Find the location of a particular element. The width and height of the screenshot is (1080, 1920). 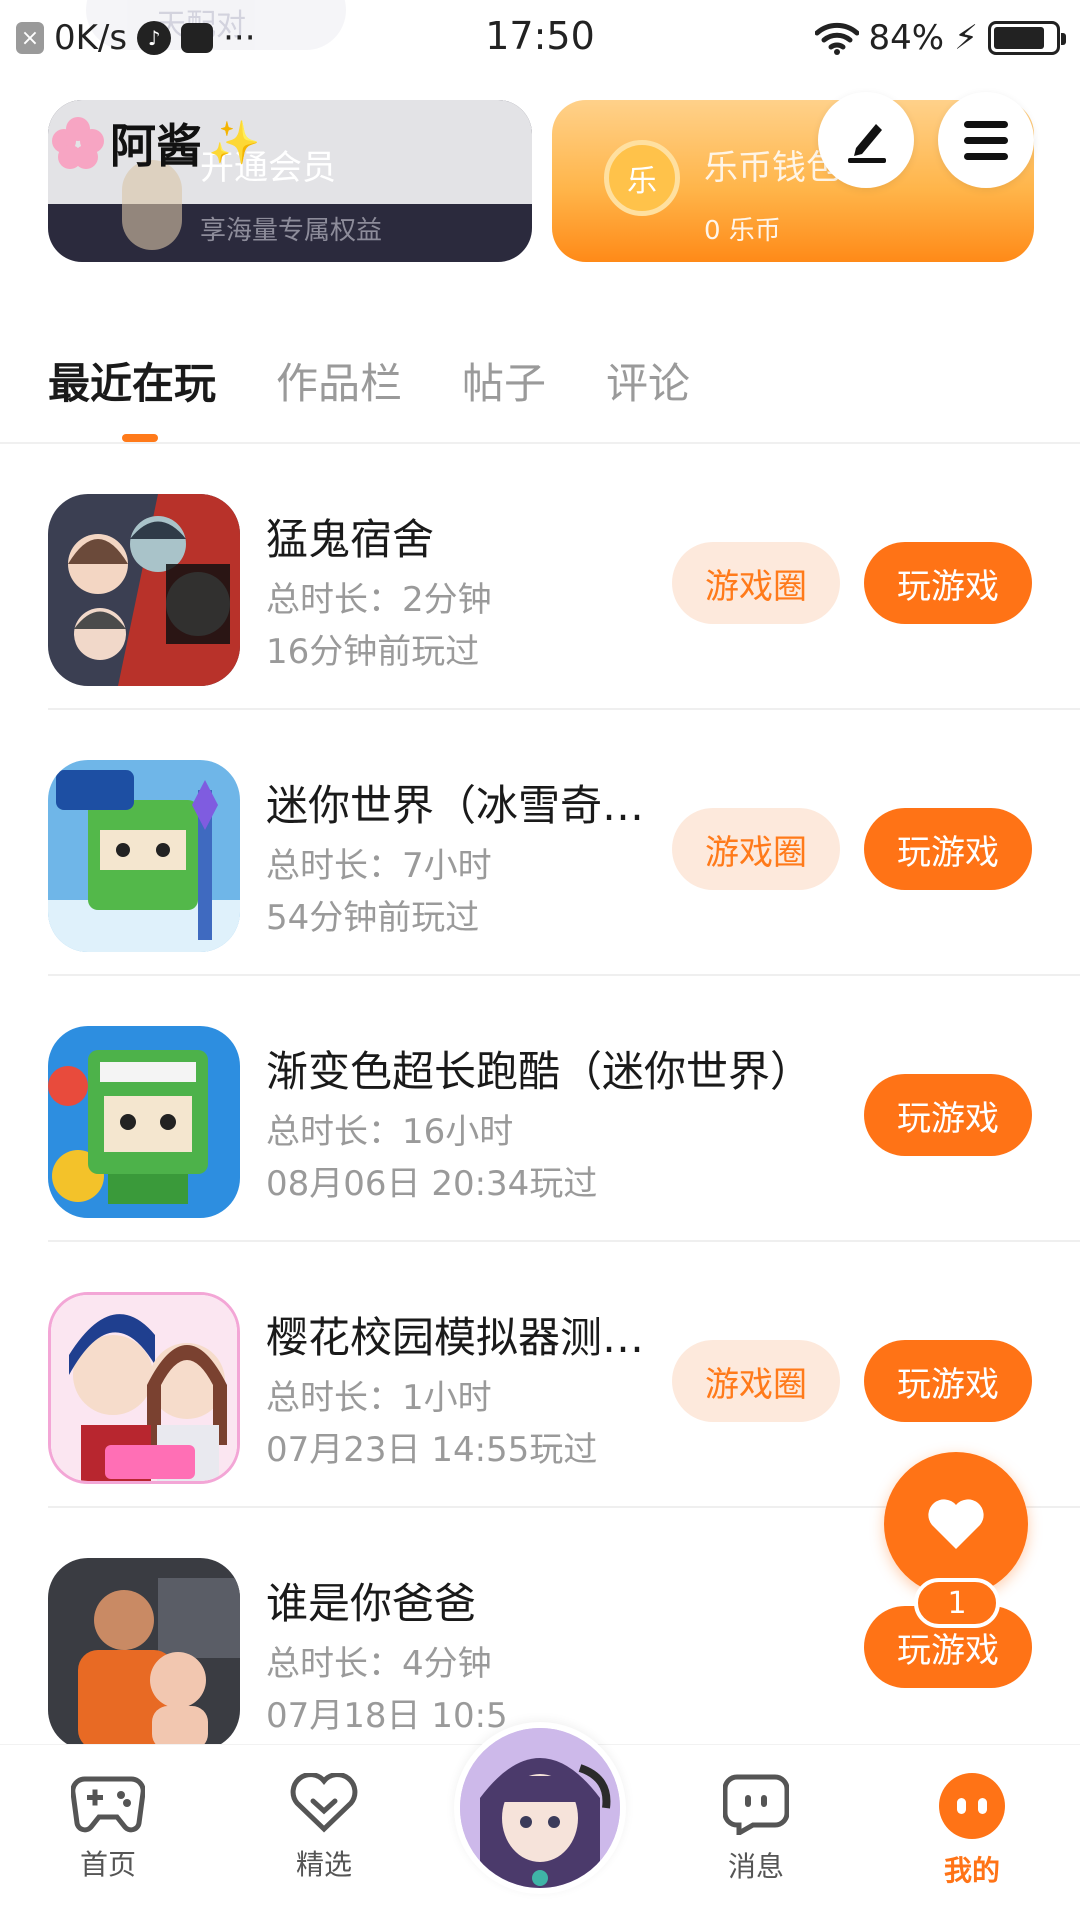

game-last-played: 08月06日 20:34玩过 is located at coordinates (432, 1184).